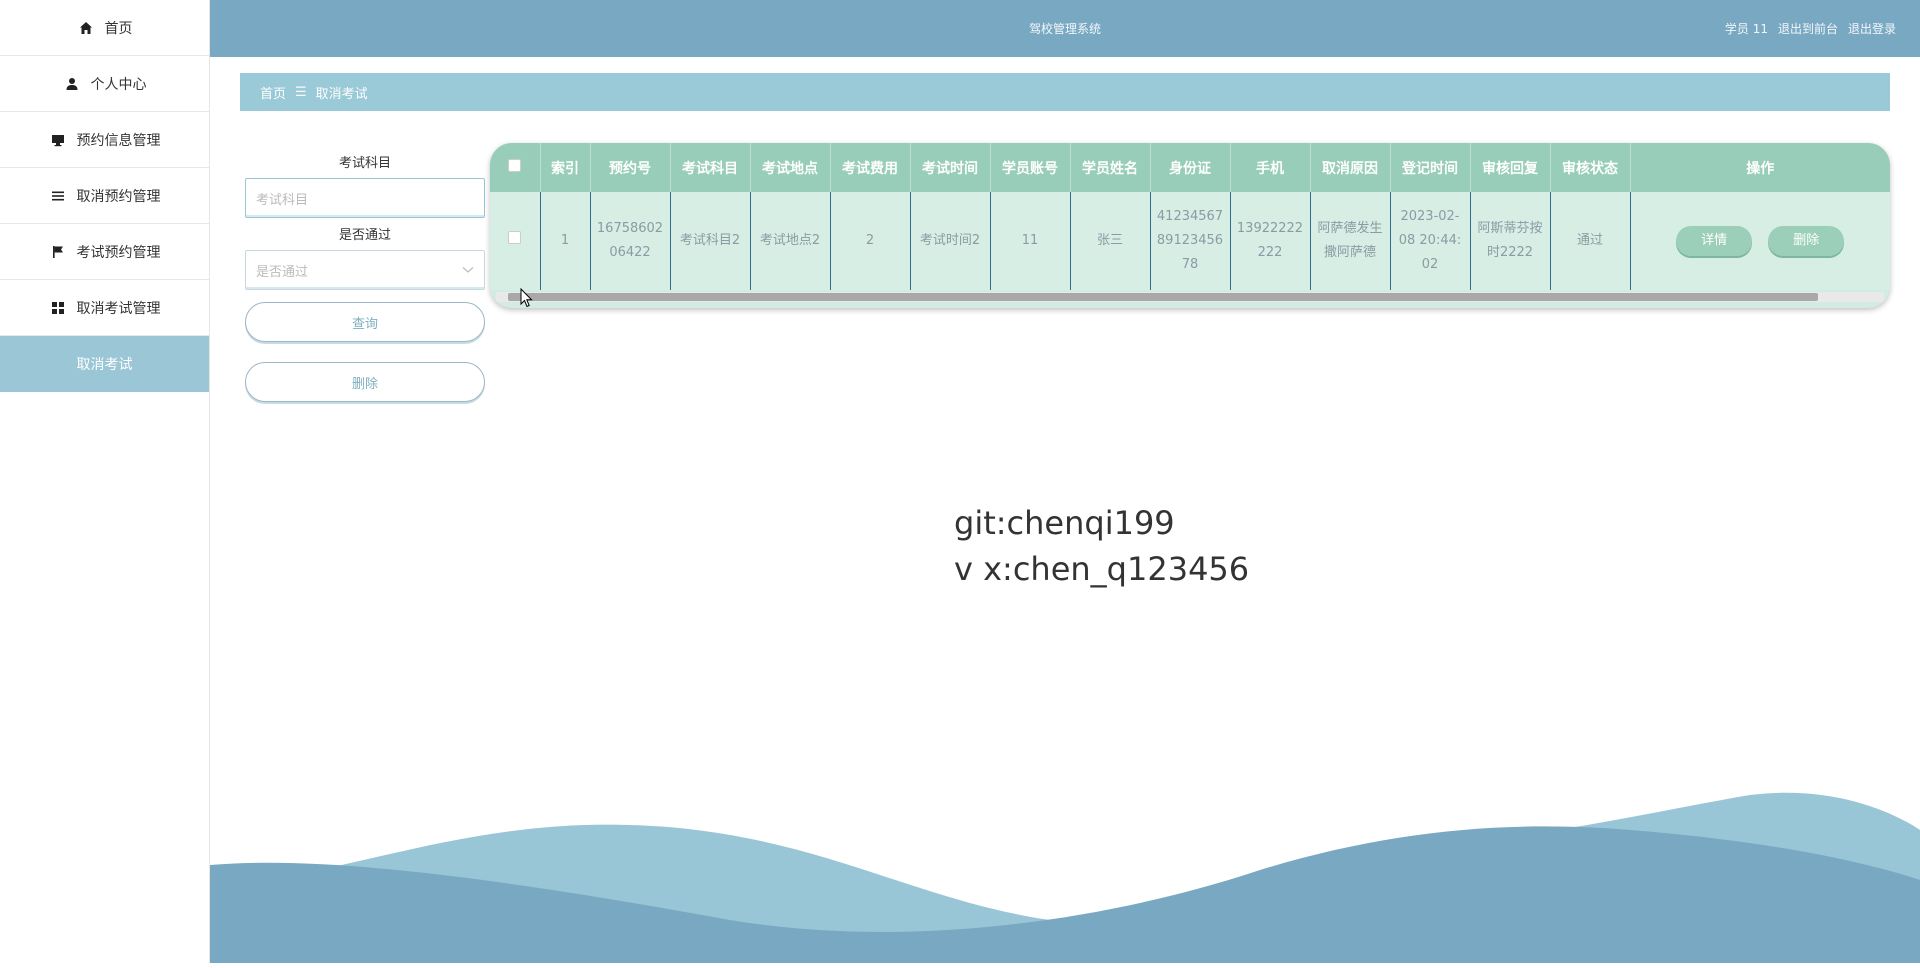 The height and width of the screenshot is (968, 1920). I want to click on exit-to-front-link: 退出到前台, so click(1808, 28).